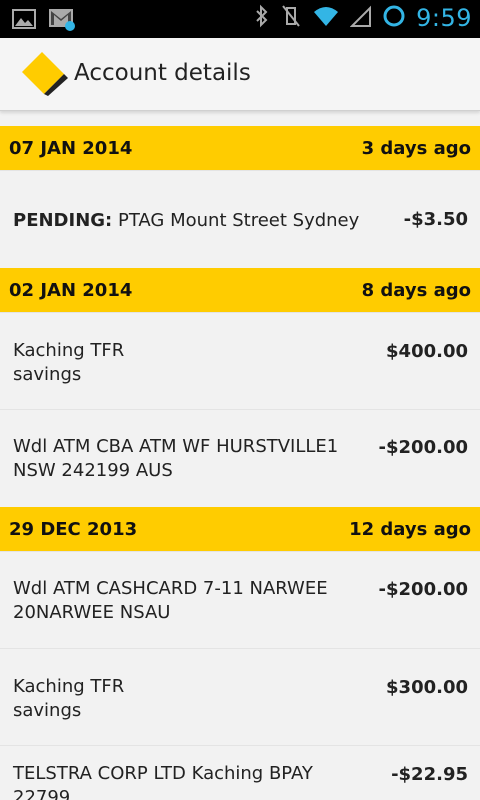  I want to click on bank-logo-icon, so click(44, 72).